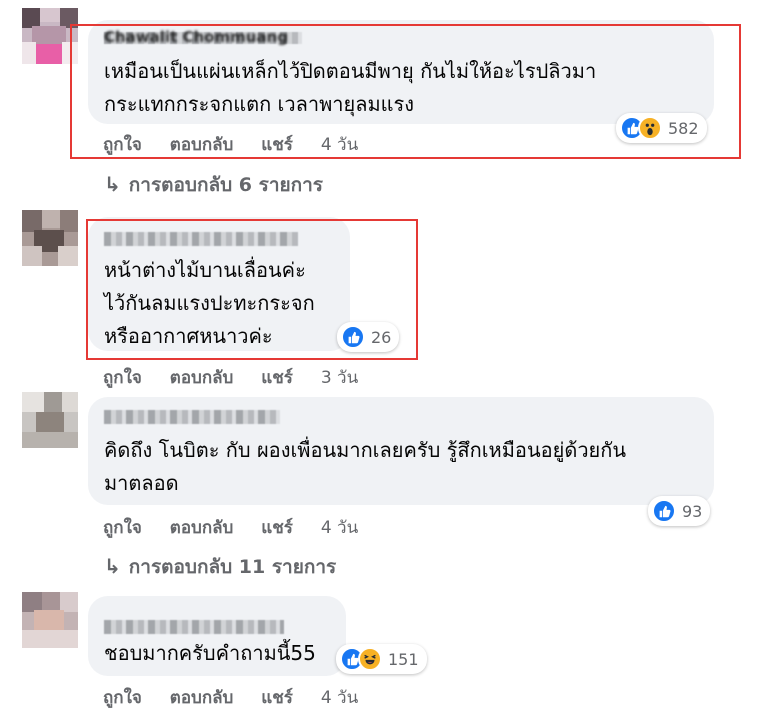 This screenshot has width=776, height=722. What do you see at coordinates (381, 337) in the screenshot?
I see `reaction-count: 26` at bounding box center [381, 337].